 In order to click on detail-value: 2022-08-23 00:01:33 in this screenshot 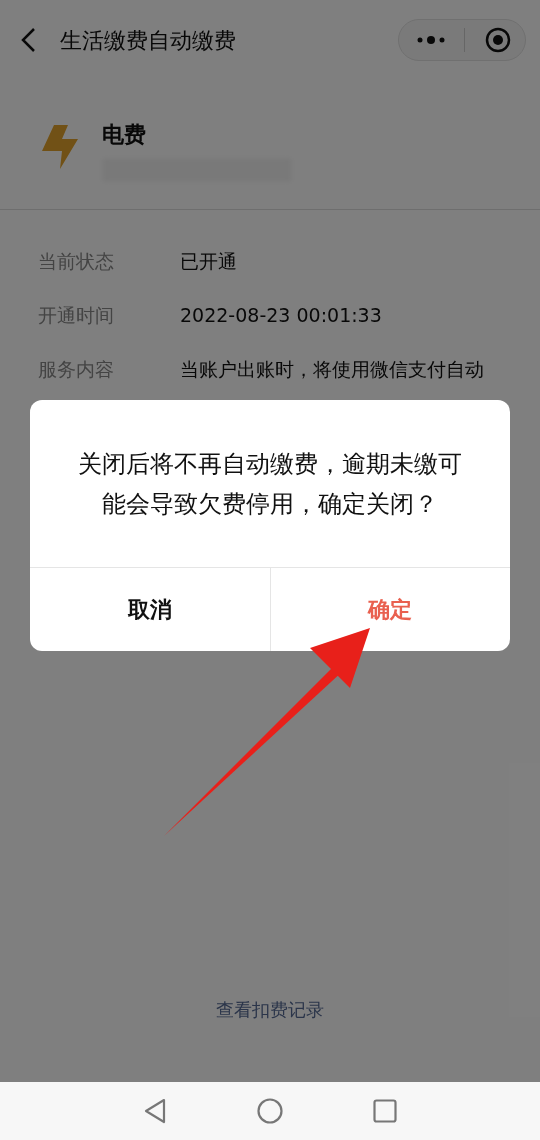, I will do `click(281, 315)`.